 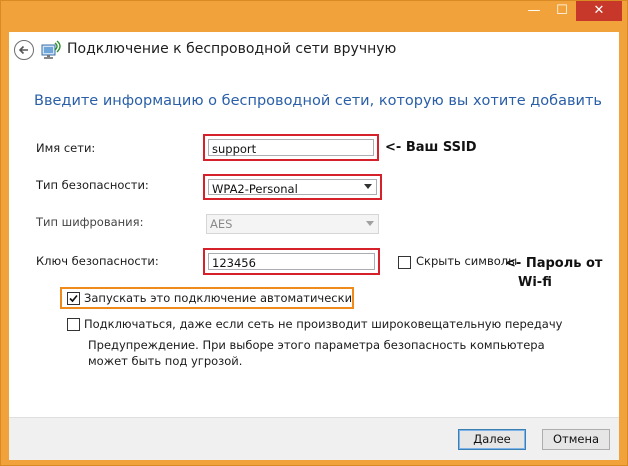 What do you see at coordinates (232, 49) in the screenshot?
I see `page-title: Подключение к беспроводной сети вручную` at bounding box center [232, 49].